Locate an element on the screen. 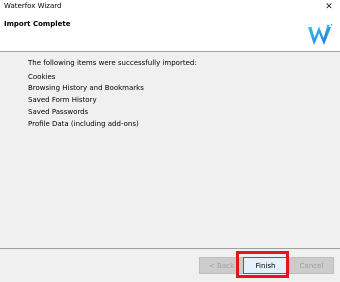 Image resolution: width=340 pixels, height=282 pixels. waterfox-logo-icon is located at coordinates (320, 34).